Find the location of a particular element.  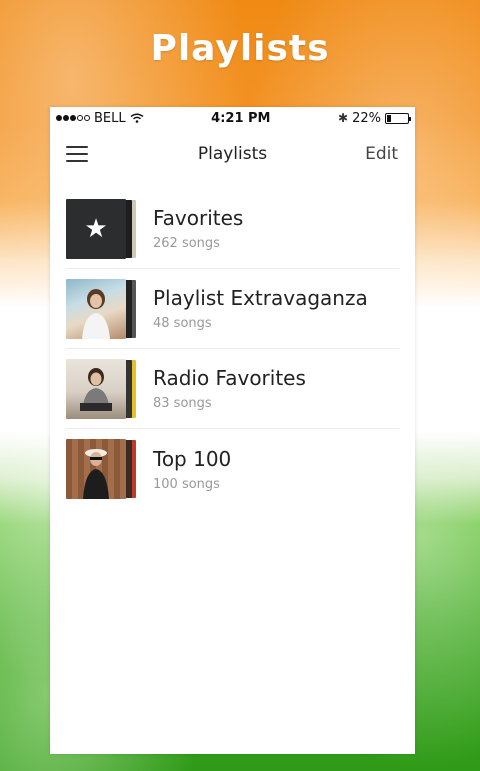

playlist-song-count: 48 songs is located at coordinates (182, 323).